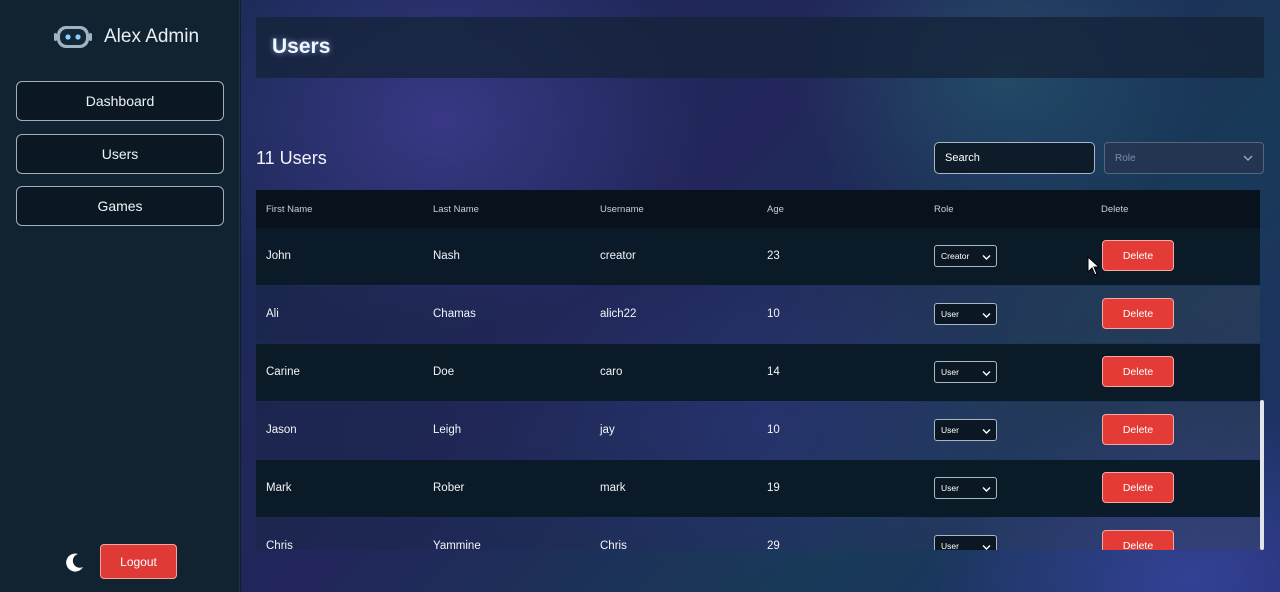  I want to click on cell-username: creator, so click(618, 256).